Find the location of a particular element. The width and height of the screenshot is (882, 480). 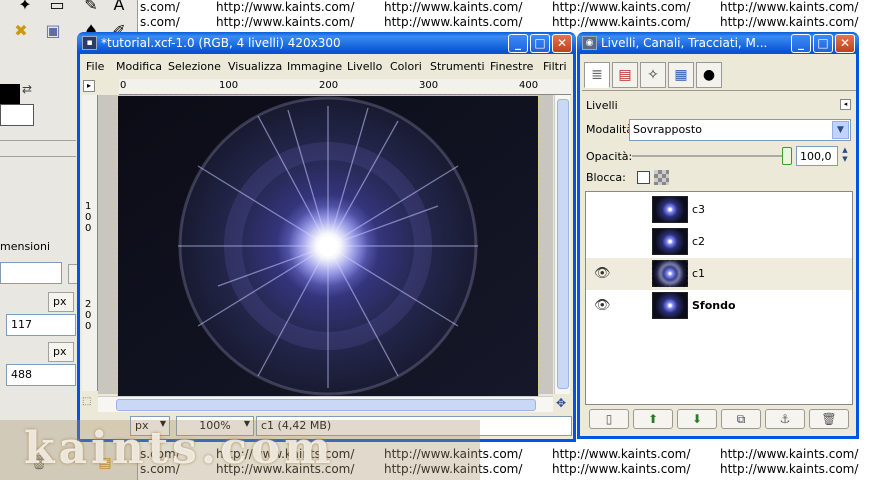

lock-alpha-checkbox is located at coordinates (643, 177).